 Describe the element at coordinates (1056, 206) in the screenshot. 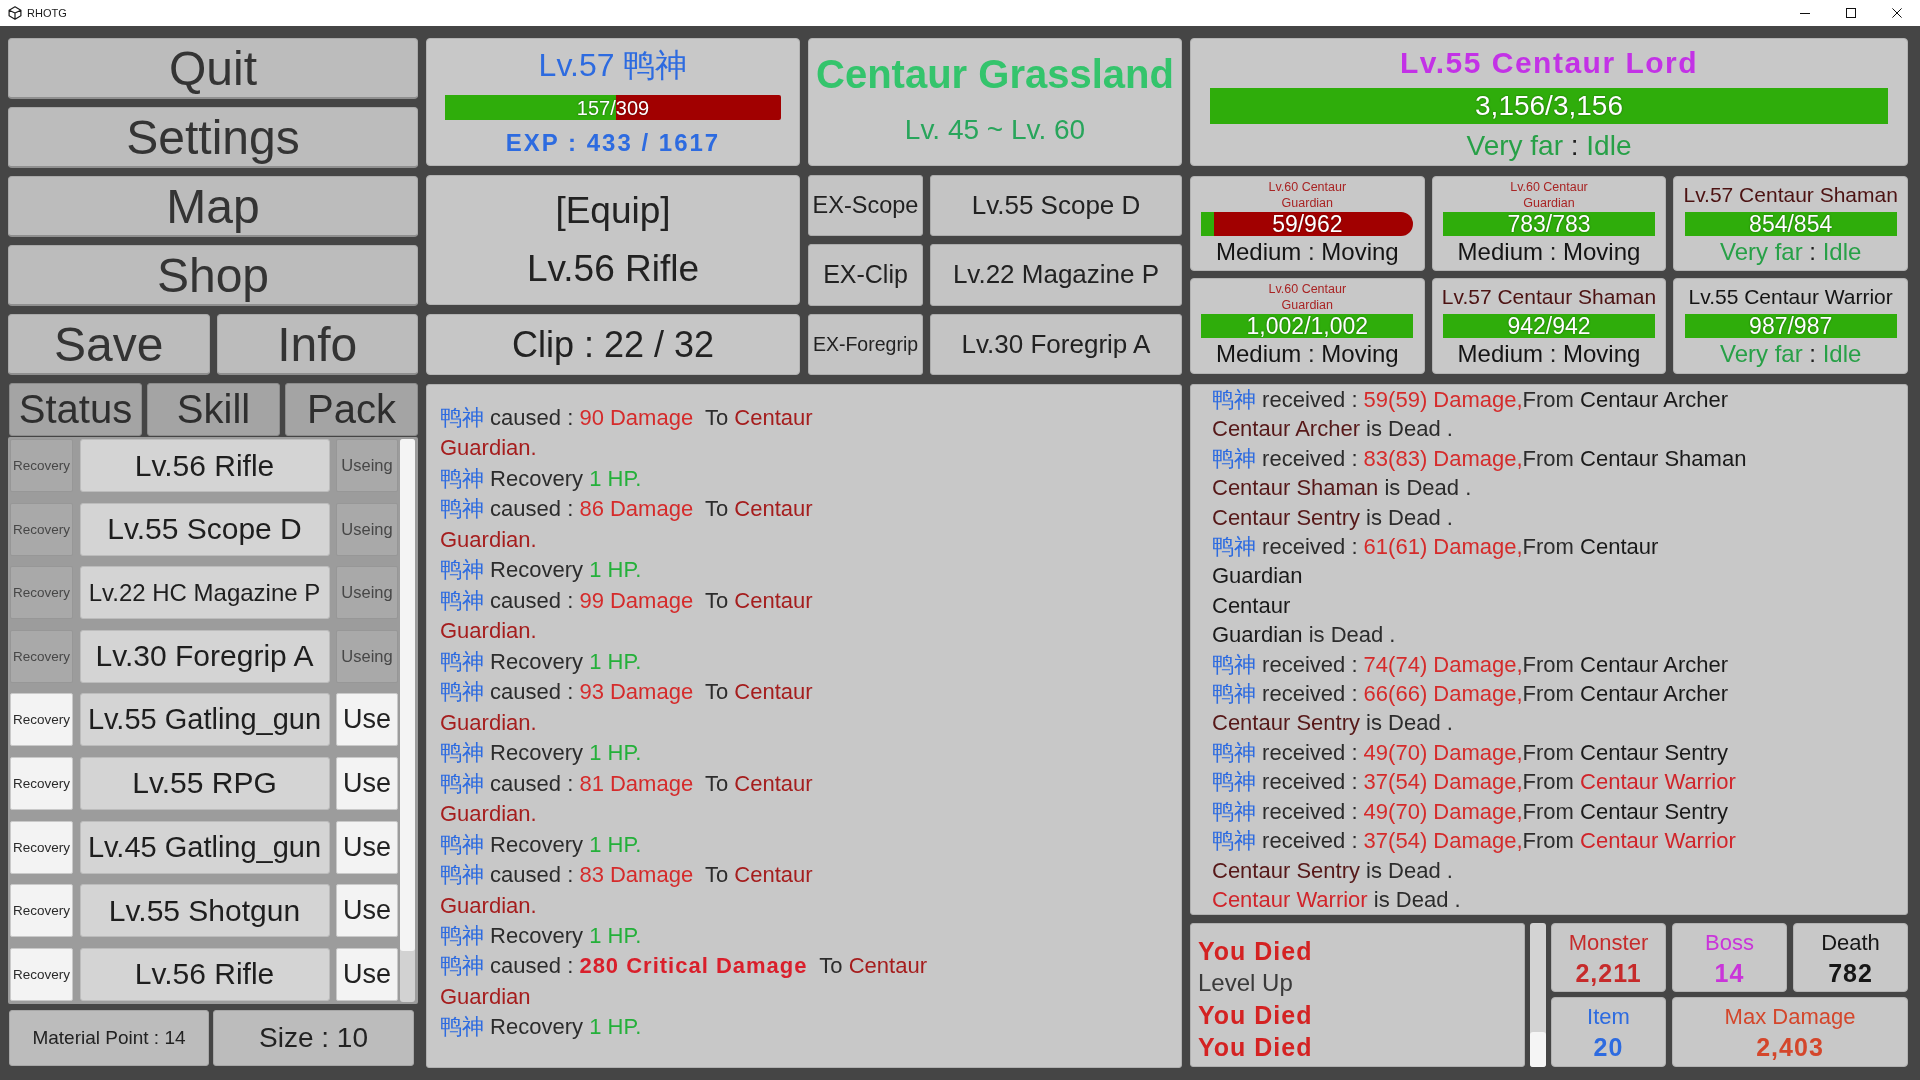

I see `attachment-button: Lv.55 Scope D` at that location.